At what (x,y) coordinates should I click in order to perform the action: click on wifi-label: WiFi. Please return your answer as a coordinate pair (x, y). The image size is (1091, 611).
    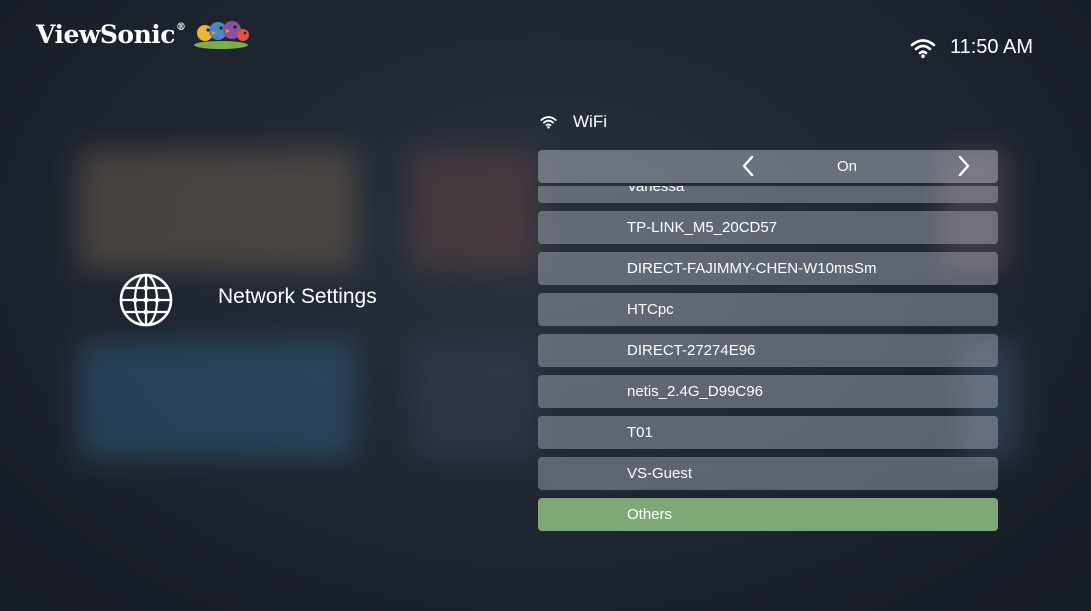
    Looking at the image, I should click on (590, 121).